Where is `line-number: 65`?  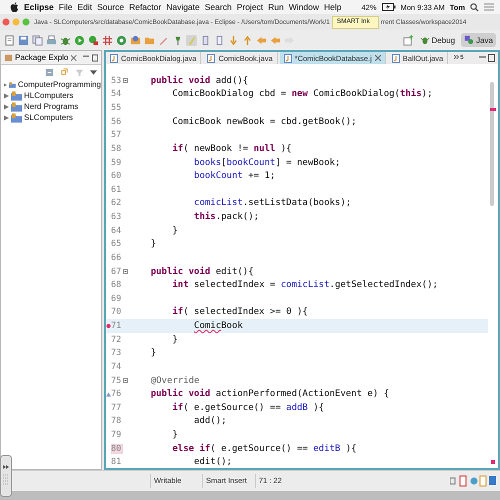 line-number: 65 is located at coordinates (116, 244).